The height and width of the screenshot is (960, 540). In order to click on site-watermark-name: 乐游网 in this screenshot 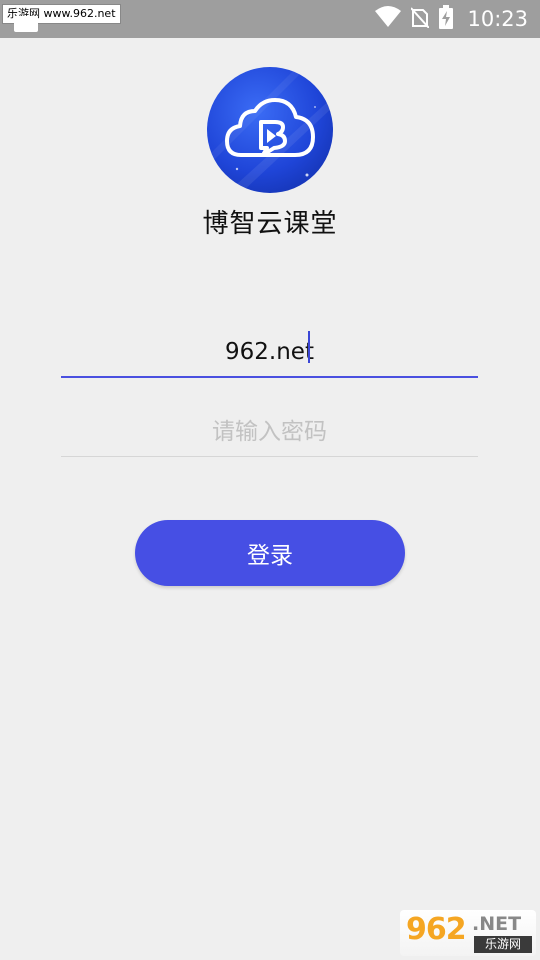, I will do `click(503, 944)`.